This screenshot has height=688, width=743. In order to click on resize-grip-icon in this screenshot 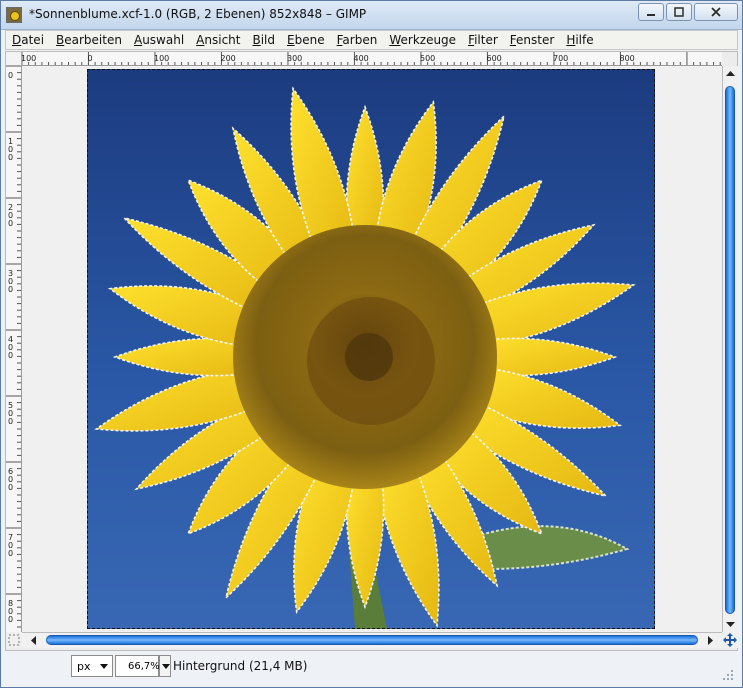, I will do `click(728, 675)`.